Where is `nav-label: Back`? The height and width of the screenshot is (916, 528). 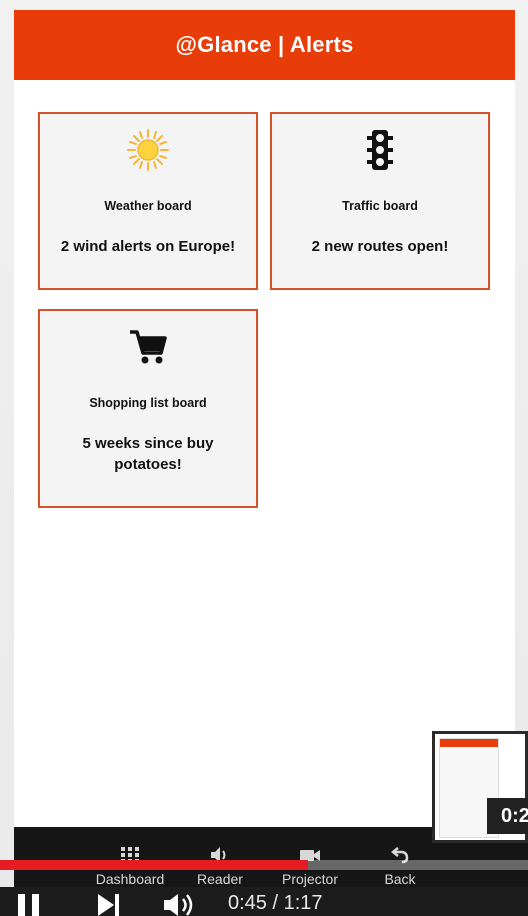
nav-label: Back is located at coordinates (400, 879).